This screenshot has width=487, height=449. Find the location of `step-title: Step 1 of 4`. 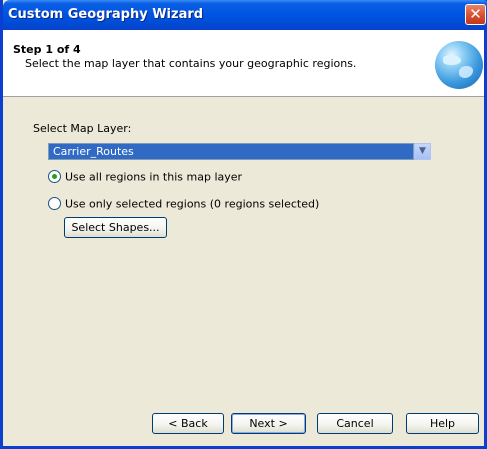

step-title: Step 1 of 4 is located at coordinates (47, 49).